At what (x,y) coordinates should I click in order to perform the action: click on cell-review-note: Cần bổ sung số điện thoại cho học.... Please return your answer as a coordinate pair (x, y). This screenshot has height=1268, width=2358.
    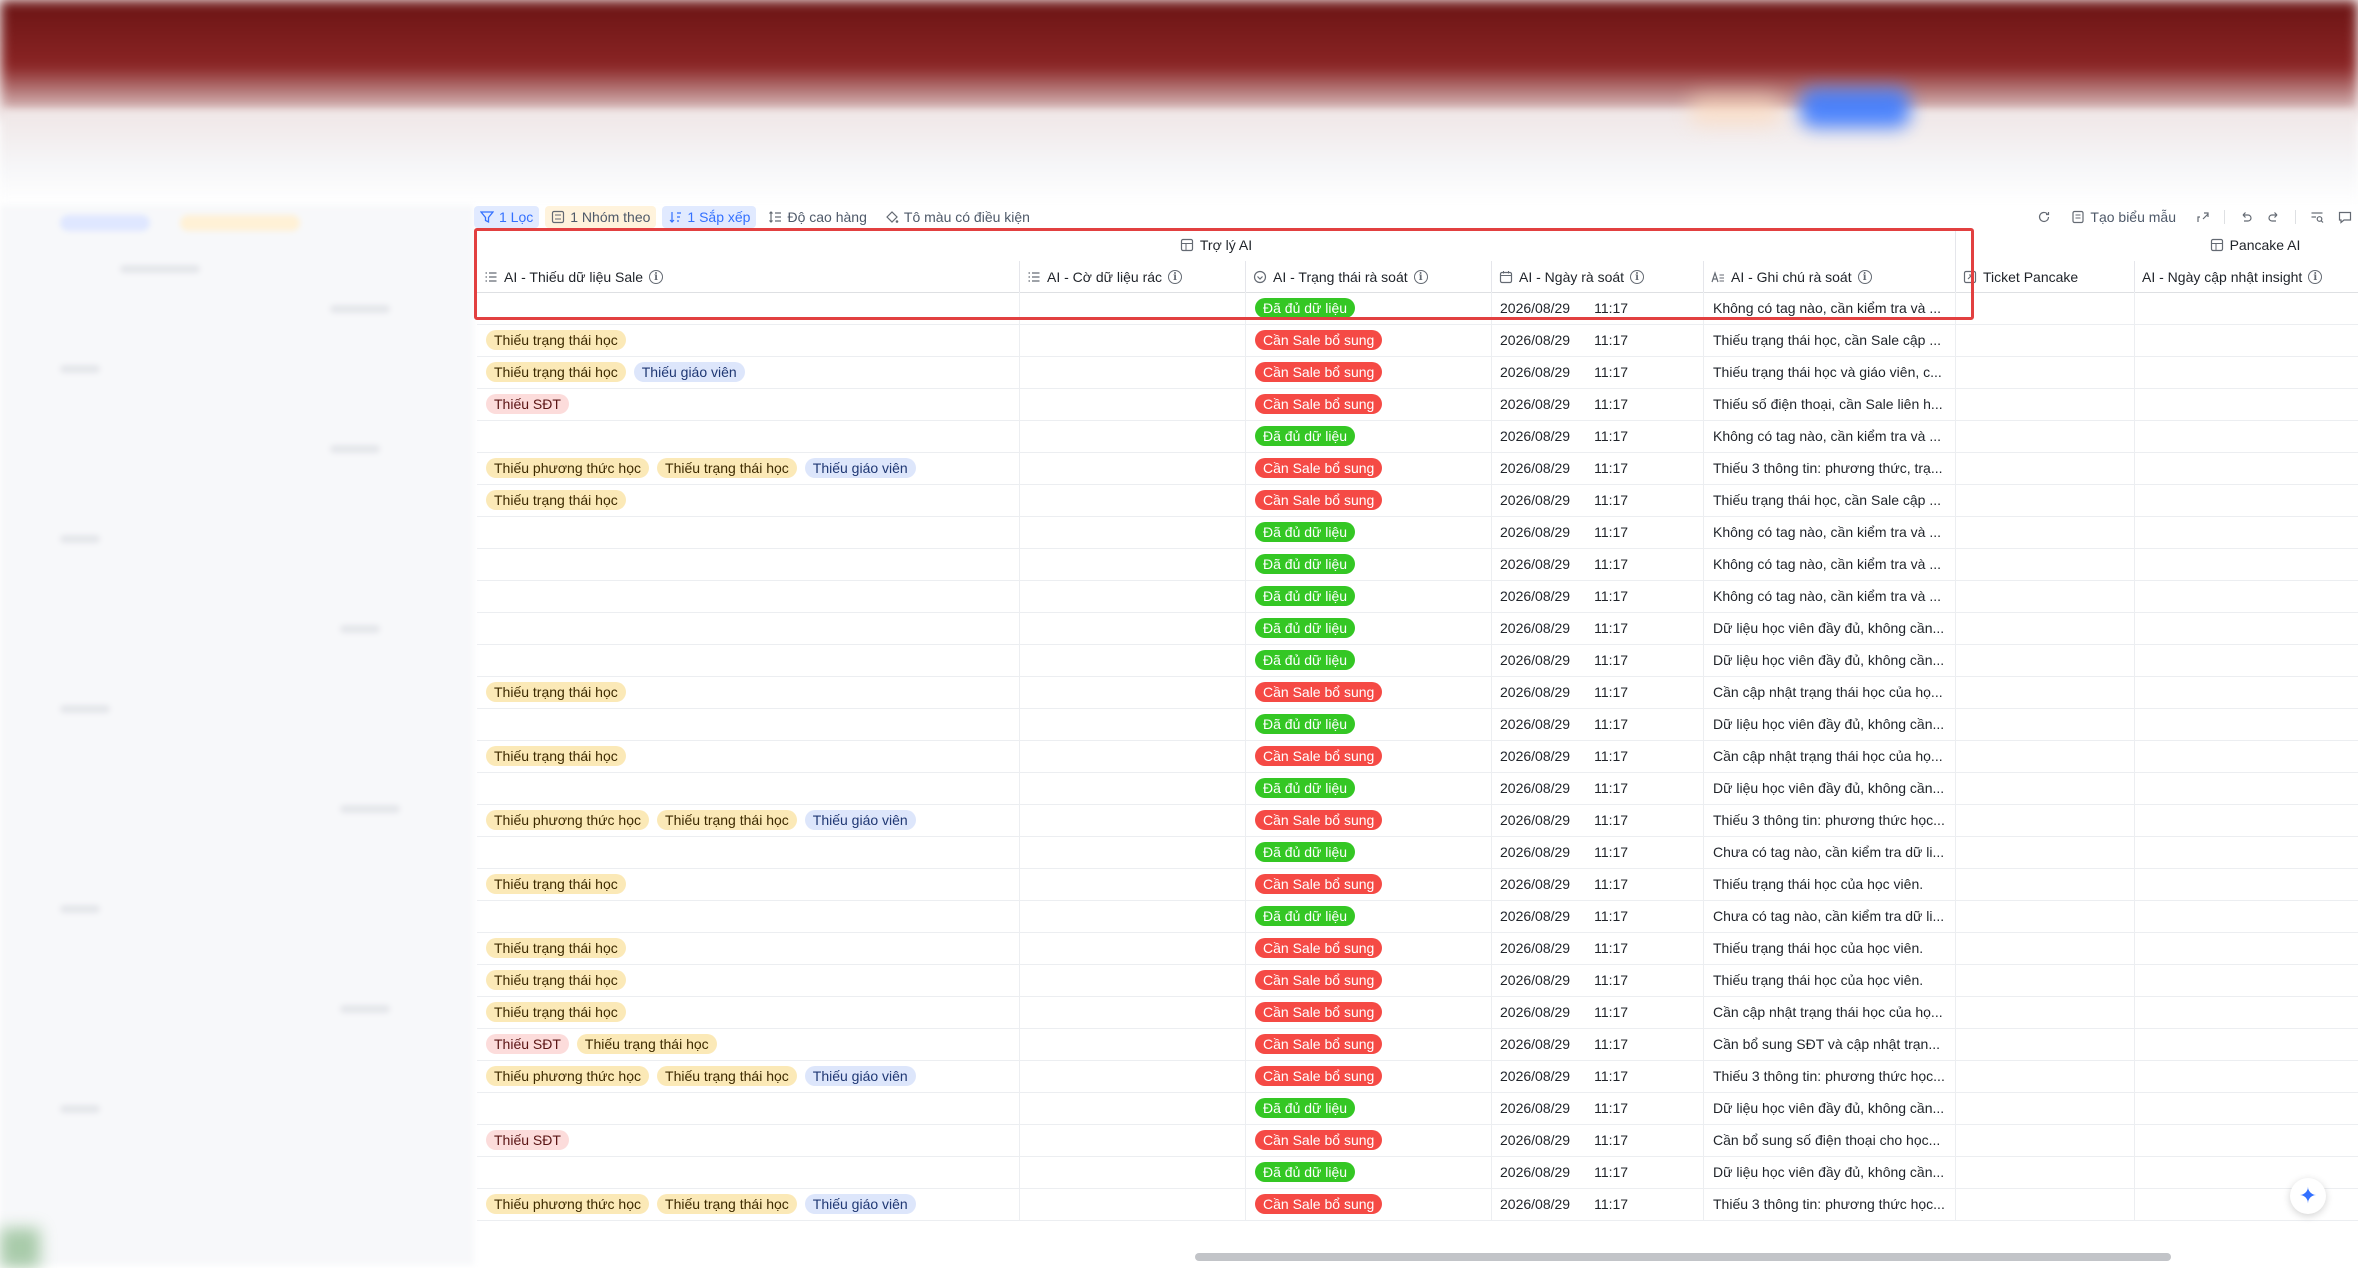
    Looking at the image, I should click on (1830, 1140).